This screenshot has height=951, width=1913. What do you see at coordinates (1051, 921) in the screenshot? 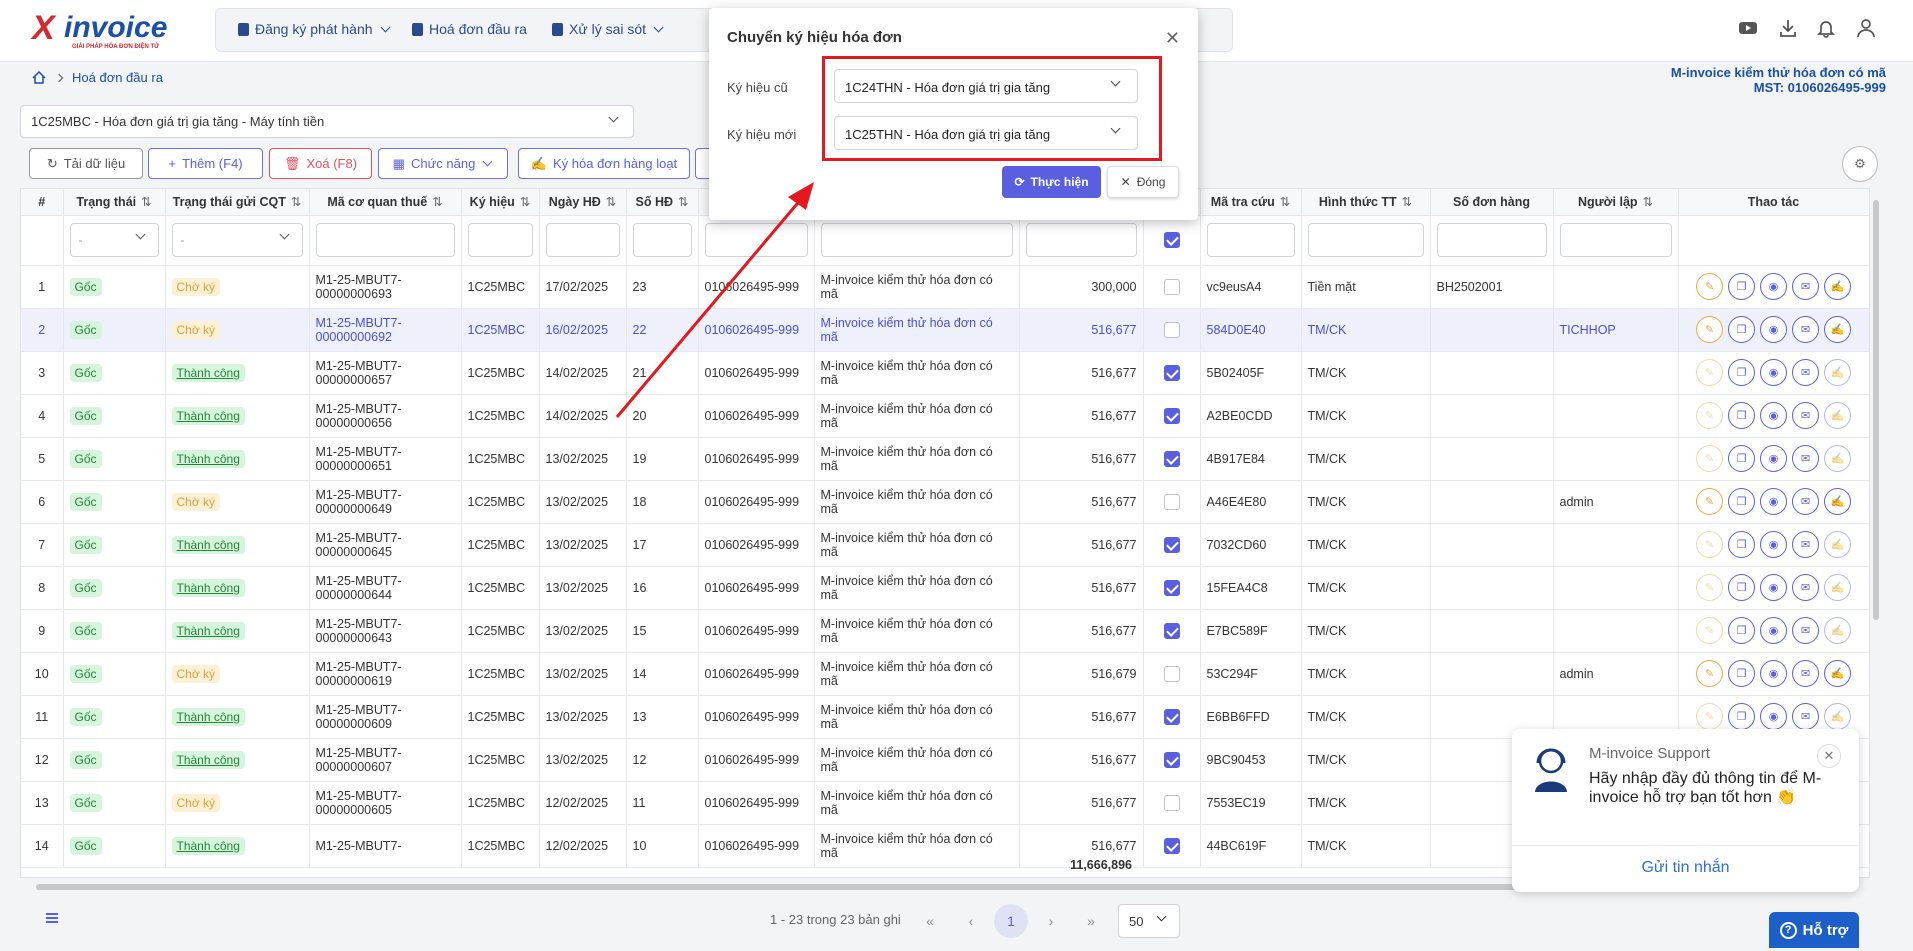
I see `next-page-button: ›` at bounding box center [1051, 921].